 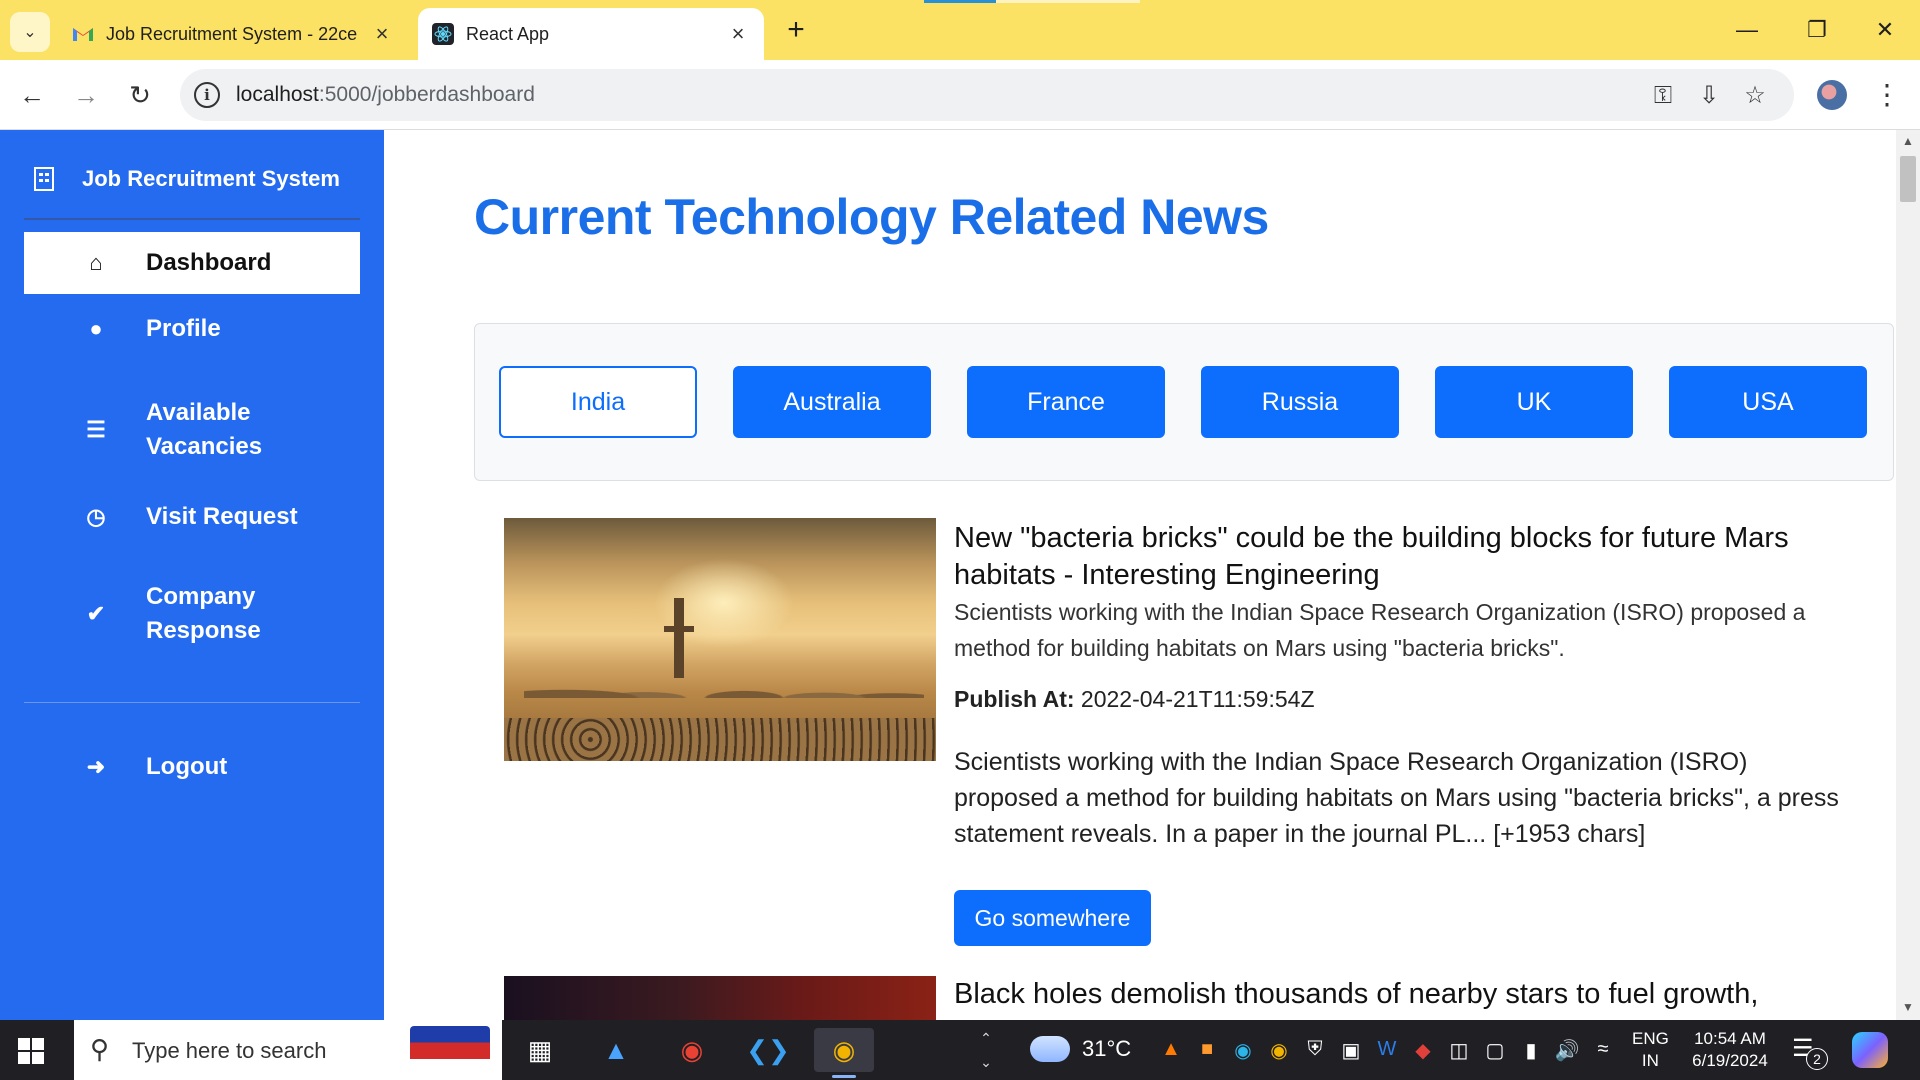 What do you see at coordinates (1885, 30) in the screenshot?
I see `window-close-button: ✕` at bounding box center [1885, 30].